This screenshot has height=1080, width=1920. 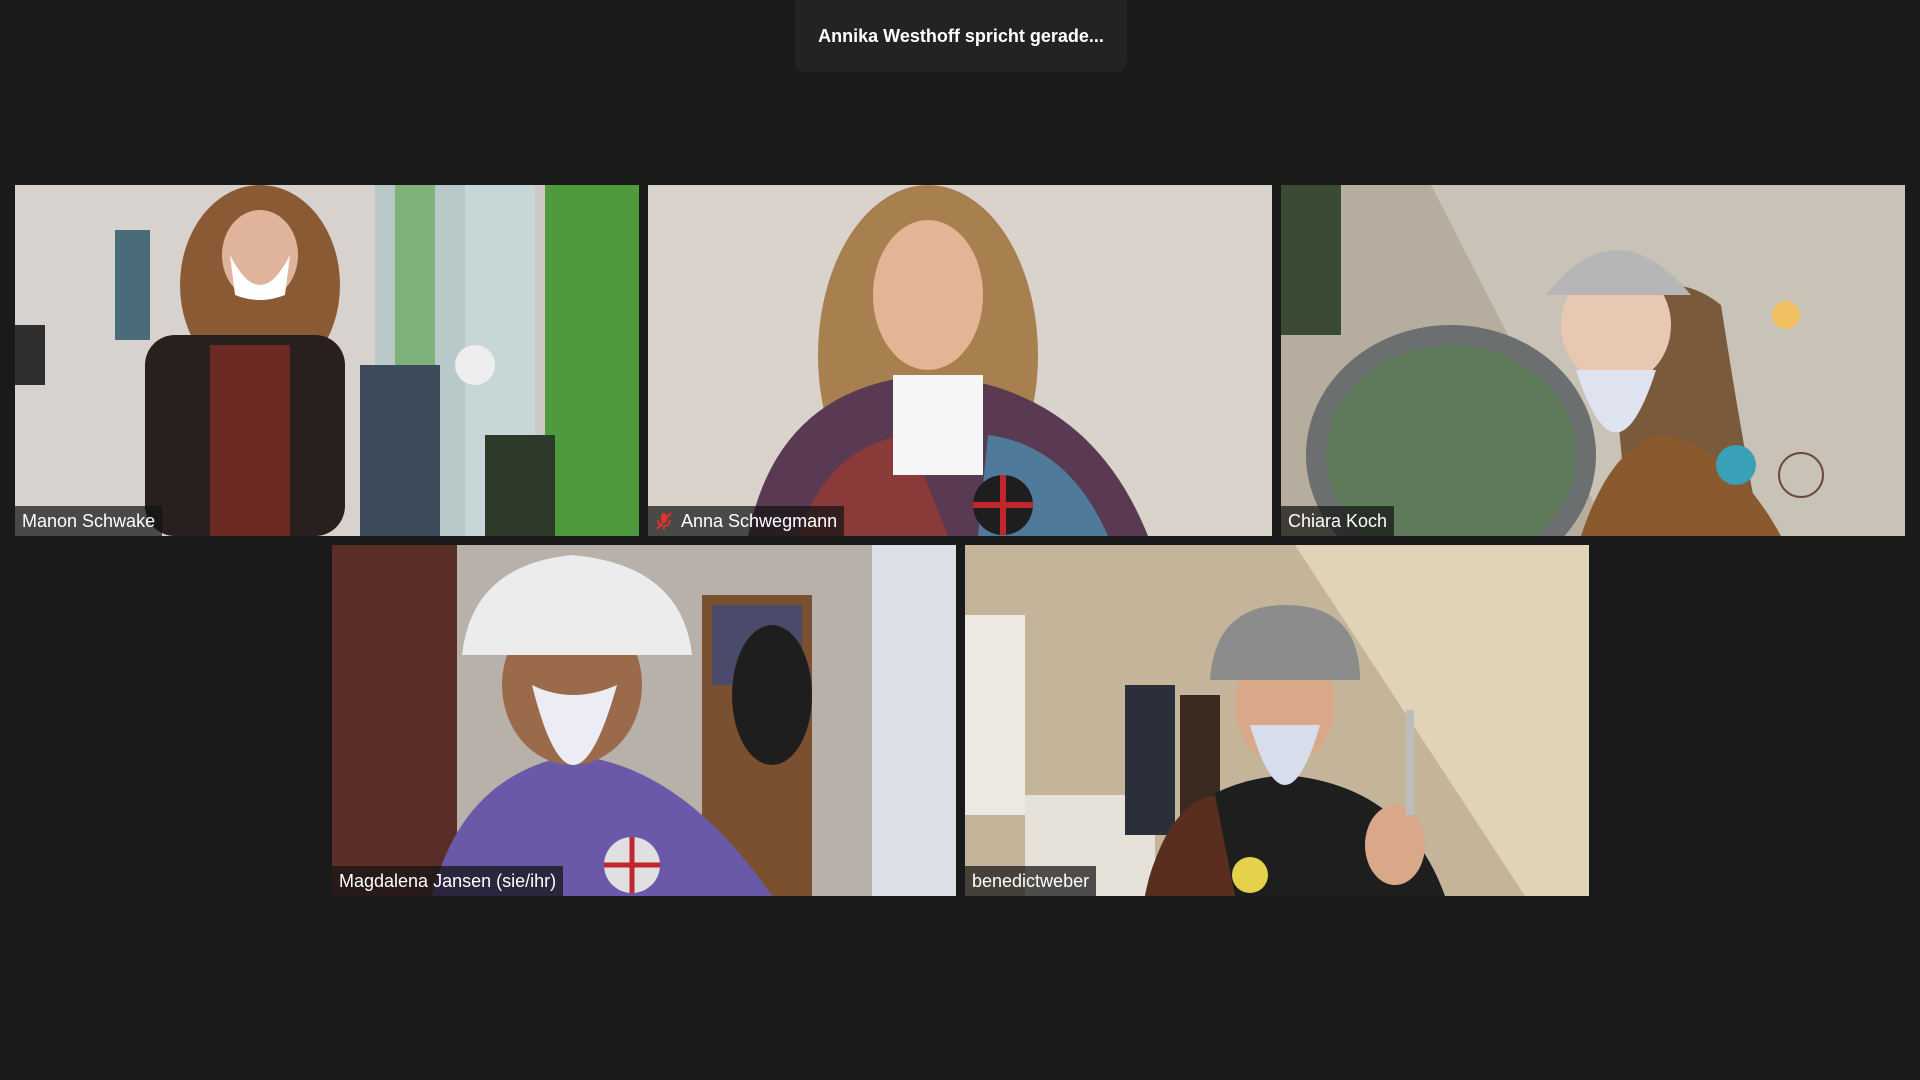 I want to click on video-tile-chiara-koch: Chiara Koch, so click(x=1593, y=360).